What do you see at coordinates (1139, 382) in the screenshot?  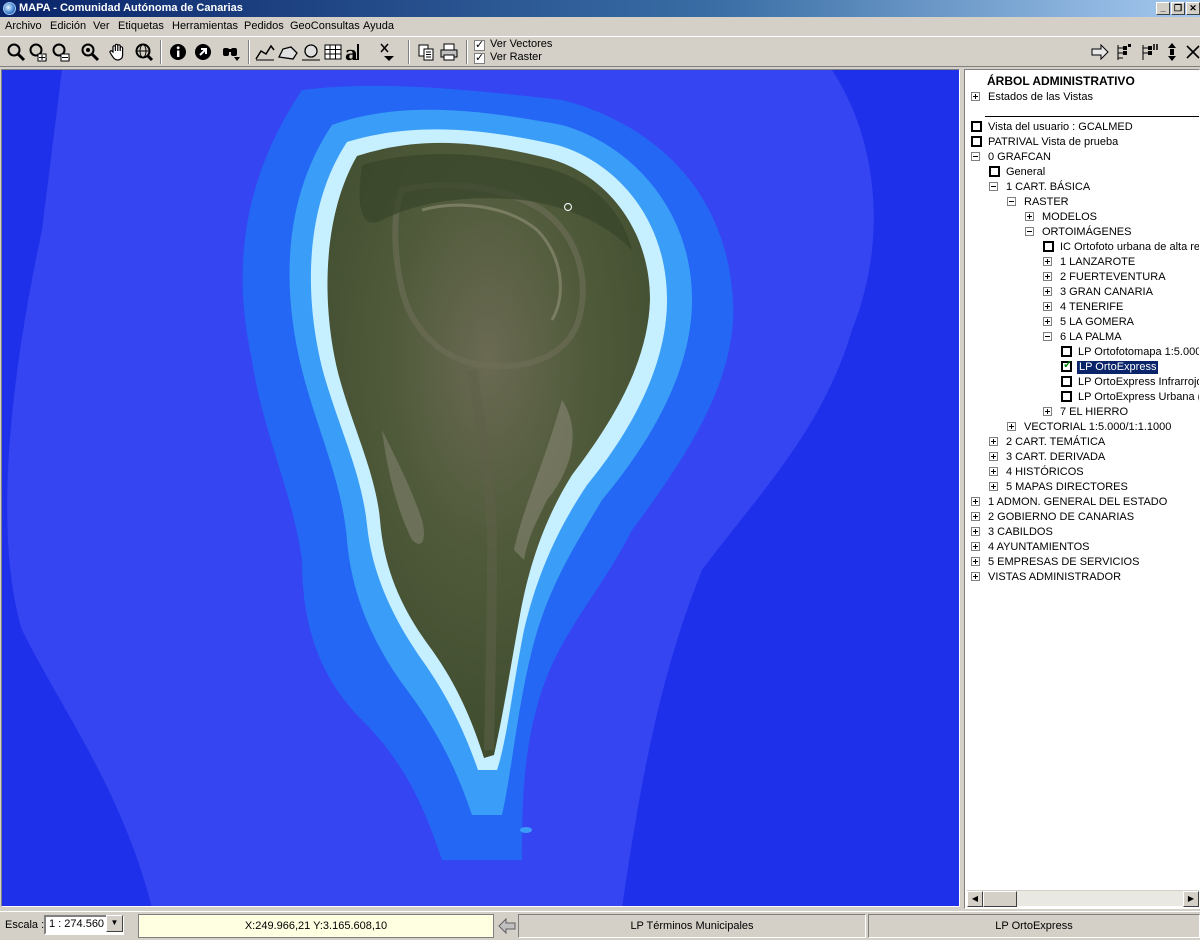 I see `tree-item-label: LP OrtoExpress Infrarrojo` at bounding box center [1139, 382].